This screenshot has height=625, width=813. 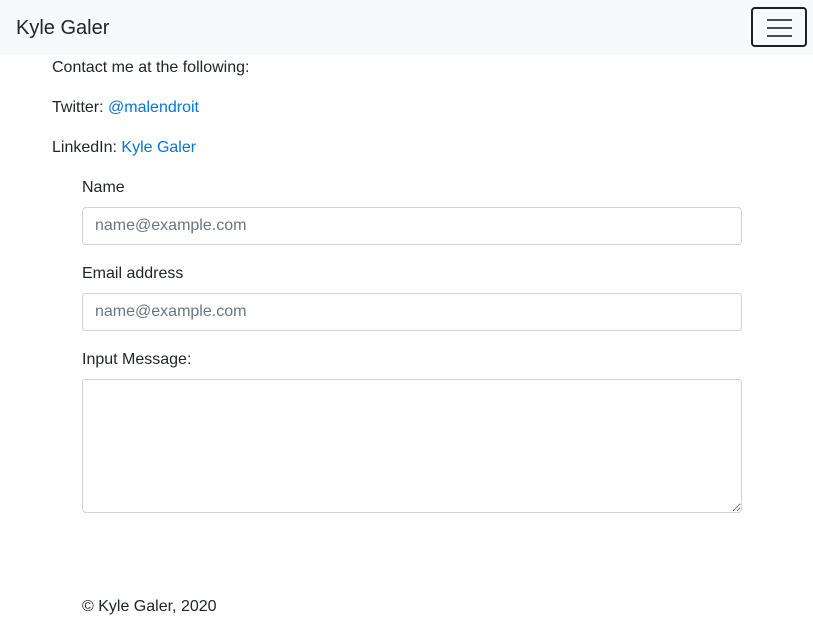 I want to click on navbar-toggler-button, so click(x=779, y=27).